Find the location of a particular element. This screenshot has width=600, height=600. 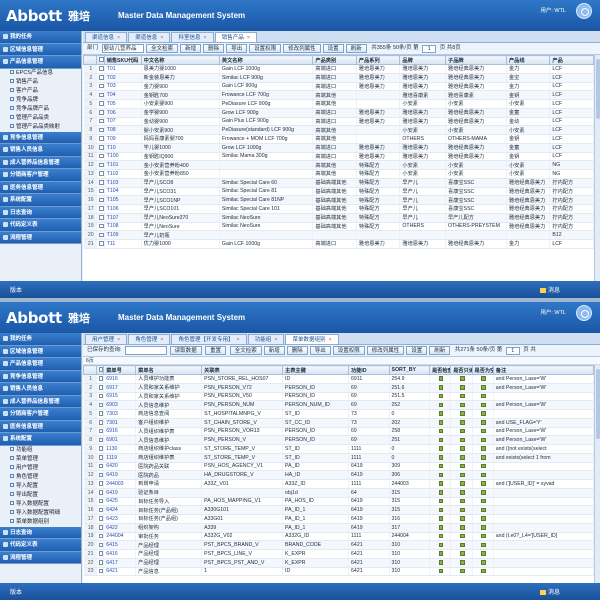

toolbar-button: 设置权限 is located at coordinates (348, 350).